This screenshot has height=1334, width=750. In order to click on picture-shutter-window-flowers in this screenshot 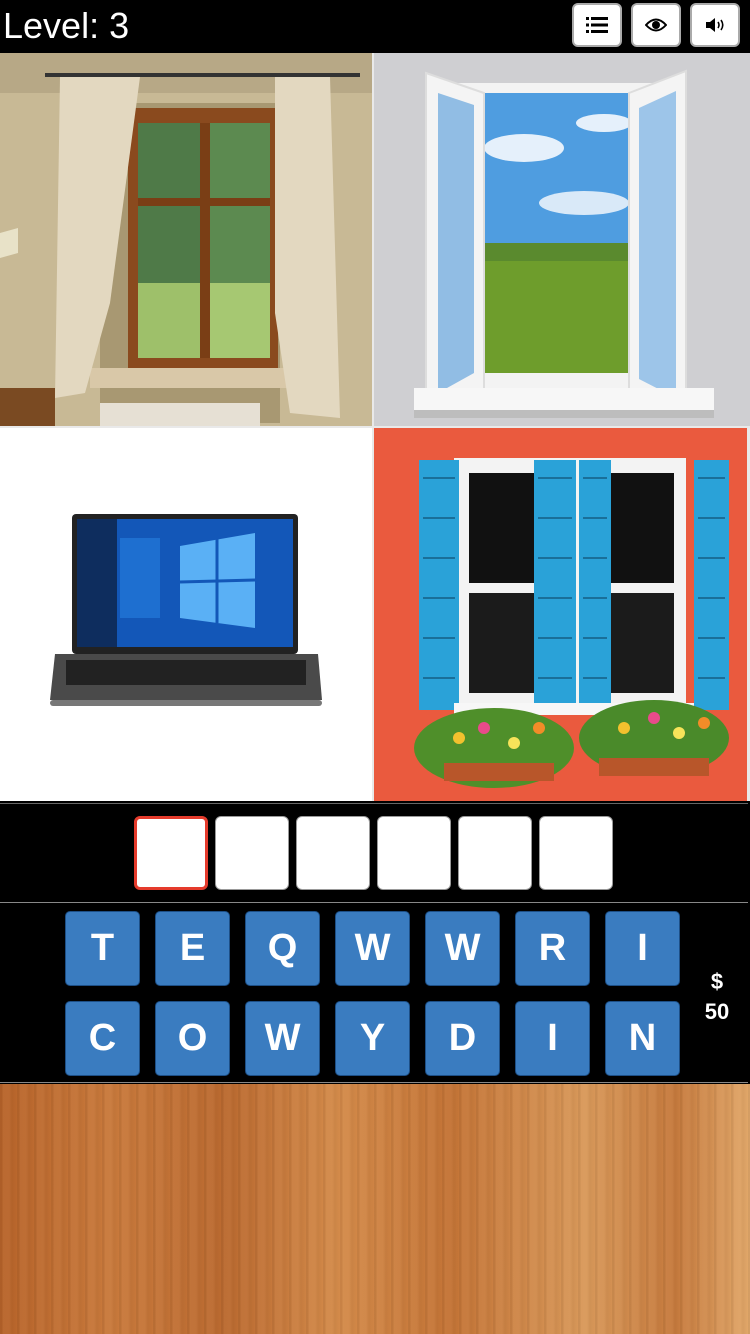, I will do `click(560, 614)`.